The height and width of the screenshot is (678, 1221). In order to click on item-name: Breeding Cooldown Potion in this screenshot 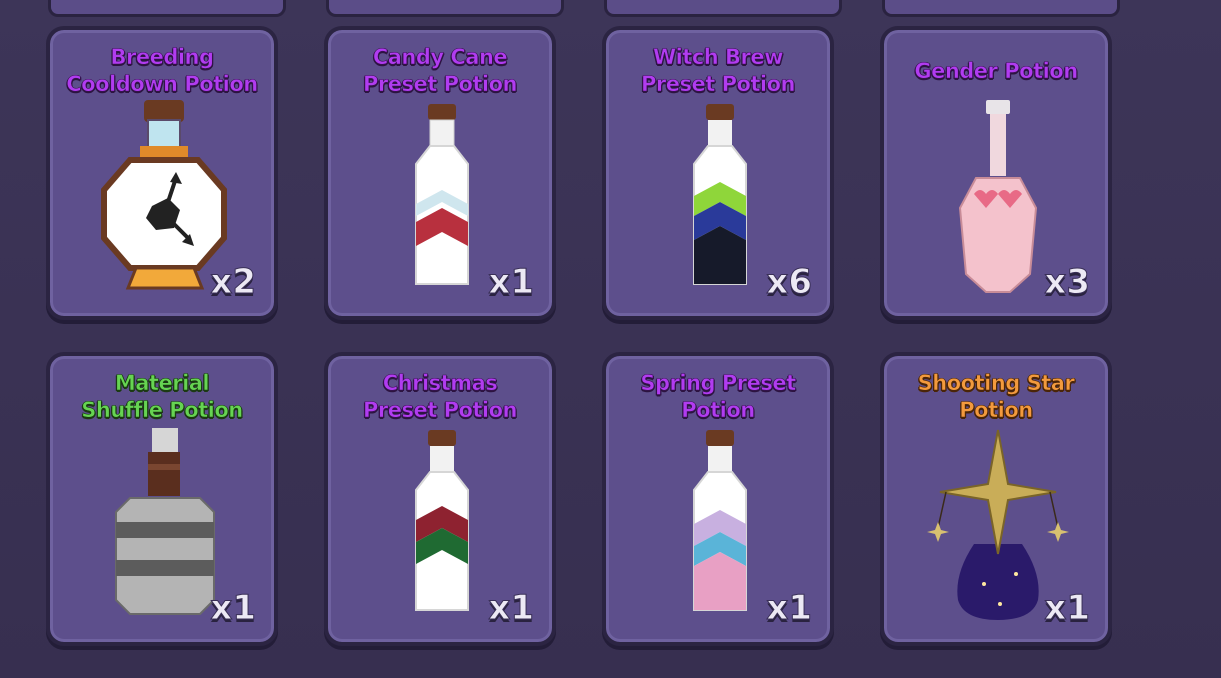, I will do `click(162, 71)`.